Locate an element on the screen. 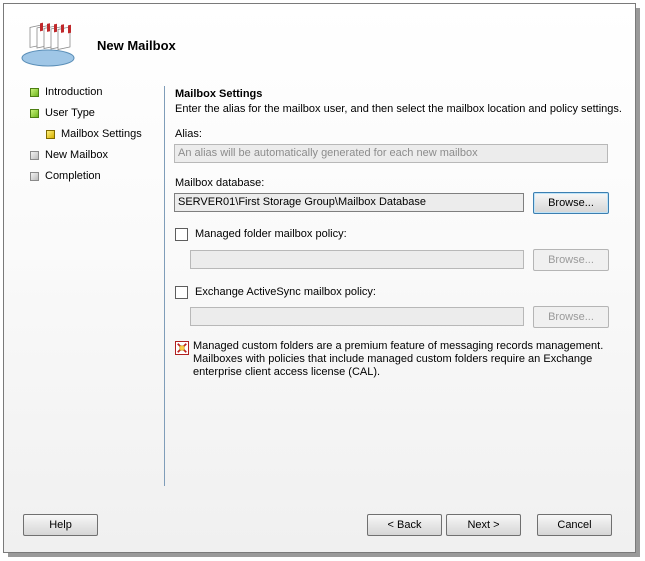 The image size is (645, 561). info-warning-icon is located at coordinates (182, 348).